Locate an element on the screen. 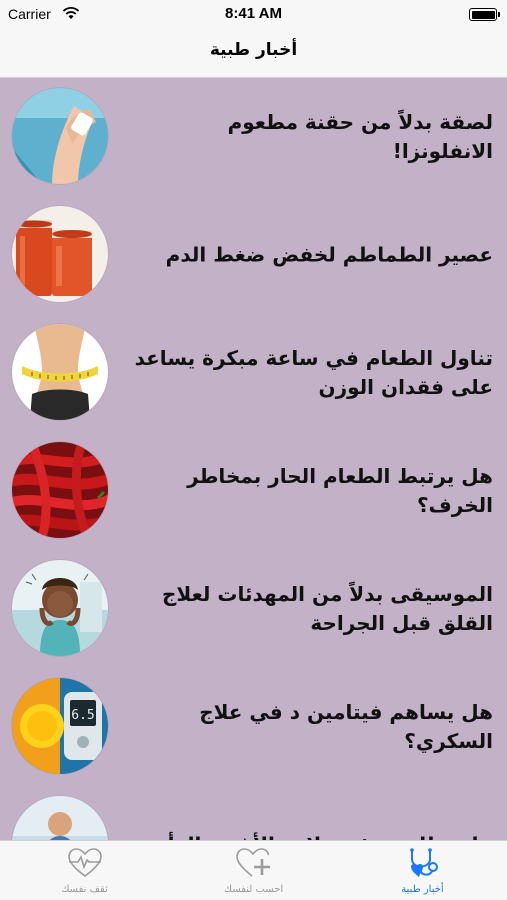 The width and height of the screenshot is (507, 900). heart-plus-icon is located at coordinates (252, 862).